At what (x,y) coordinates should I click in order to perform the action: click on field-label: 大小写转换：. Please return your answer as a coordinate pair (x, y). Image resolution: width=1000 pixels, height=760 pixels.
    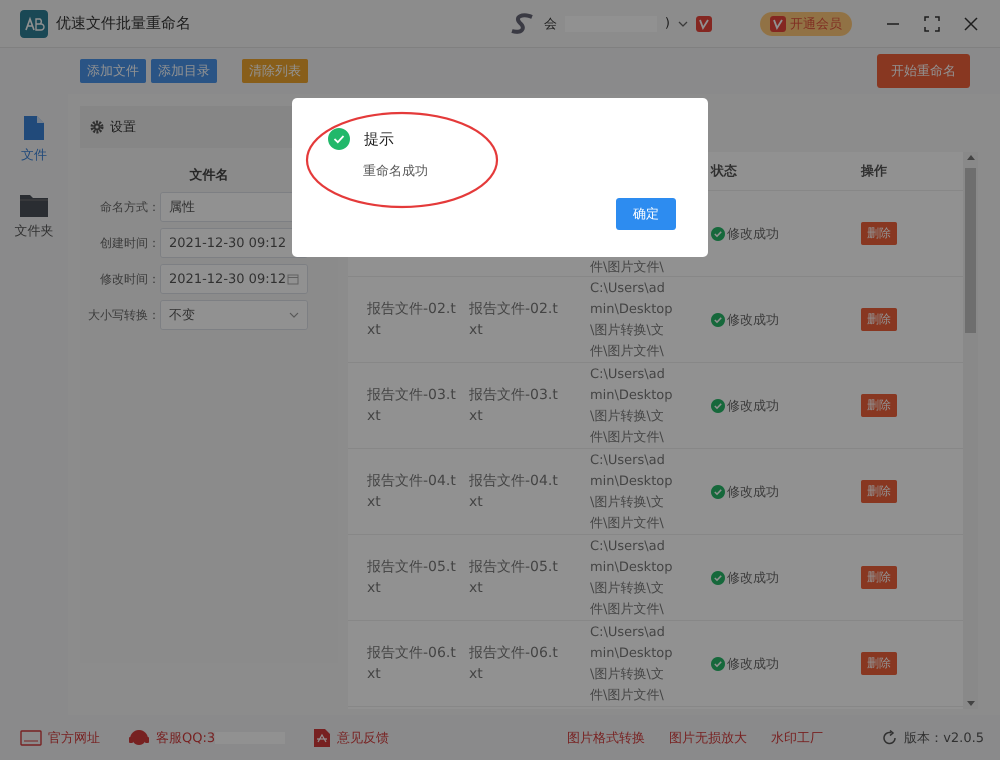
    Looking at the image, I should click on (123, 315).